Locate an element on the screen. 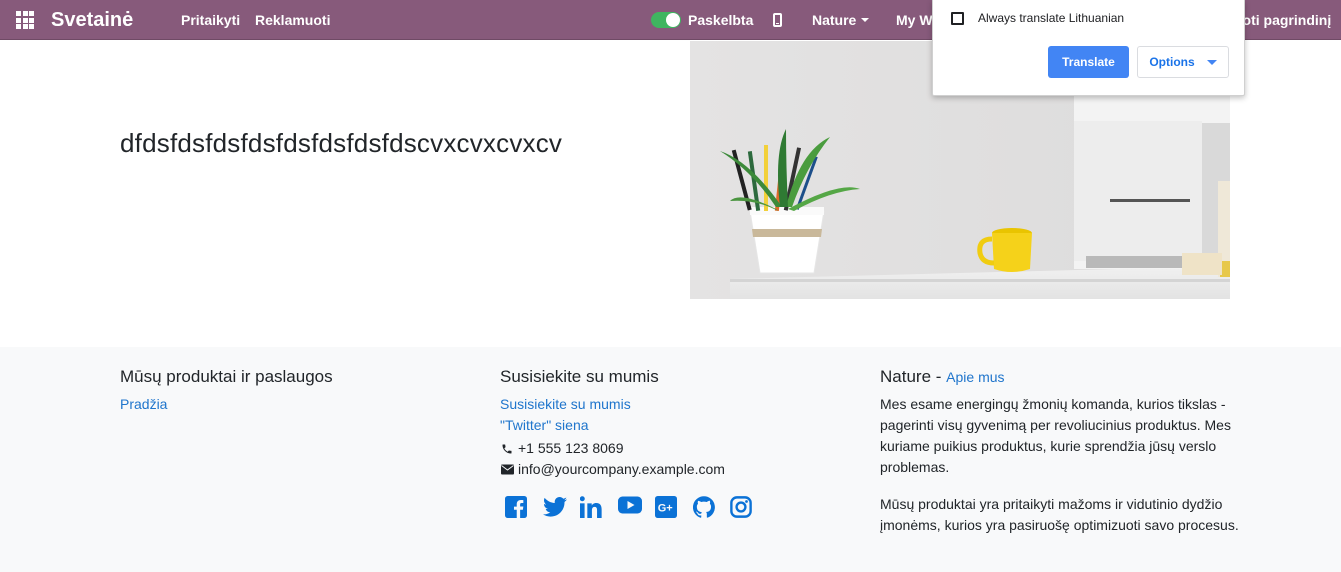 The image size is (1341, 572). company-name: Nature is located at coordinates (906, 376).